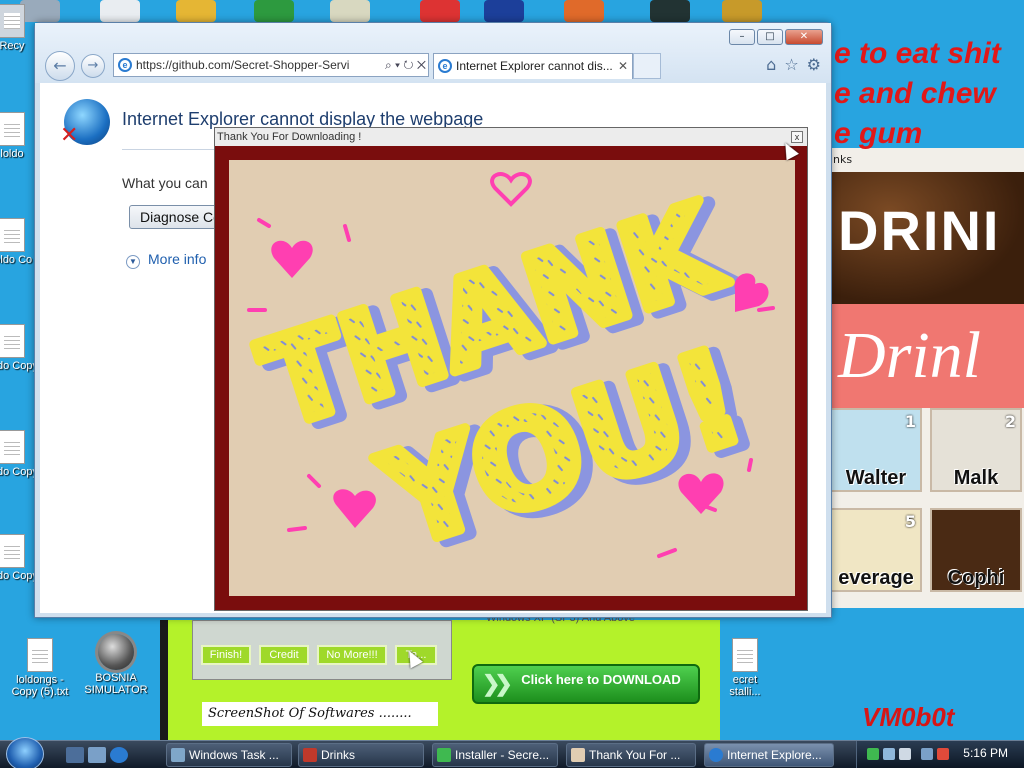 This screenshot has width=1024, height=768. What do you see at coordinates (770, 37) in the screenshot?
I see `maximize-button: □` at bounding box center [770, 37].